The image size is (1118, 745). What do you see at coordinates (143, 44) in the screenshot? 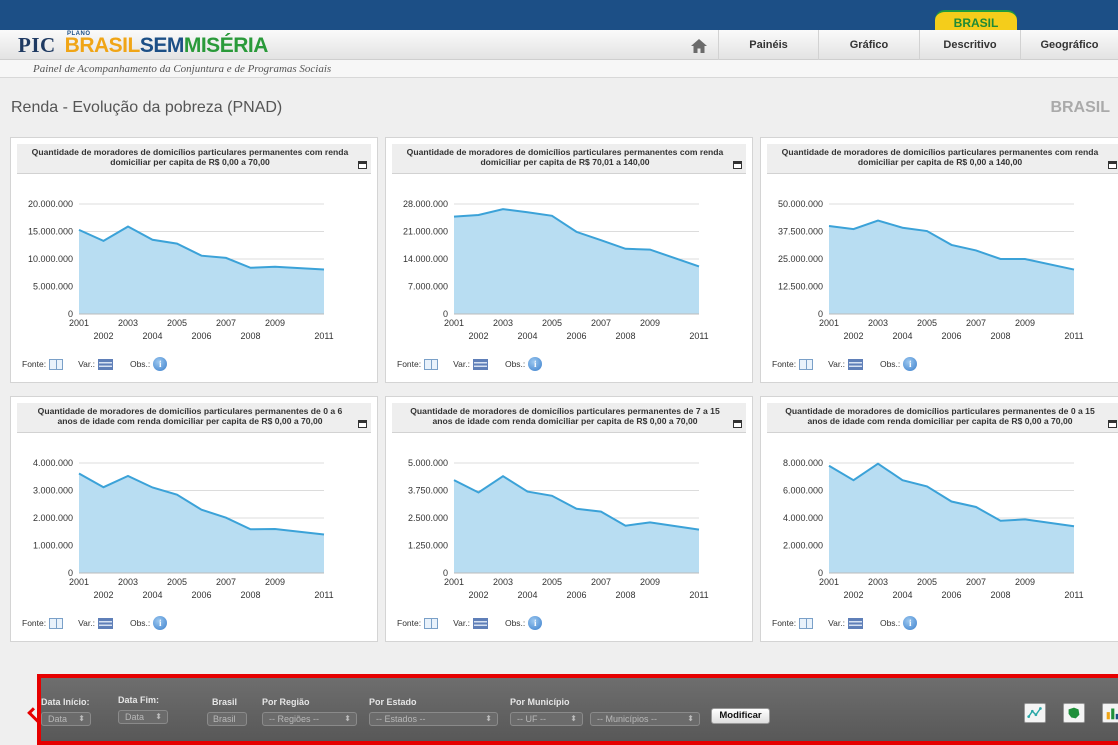
I see `logo: PIC PLANO BRASIL SEM MISÉRIA` at bounding box center [143, 44].